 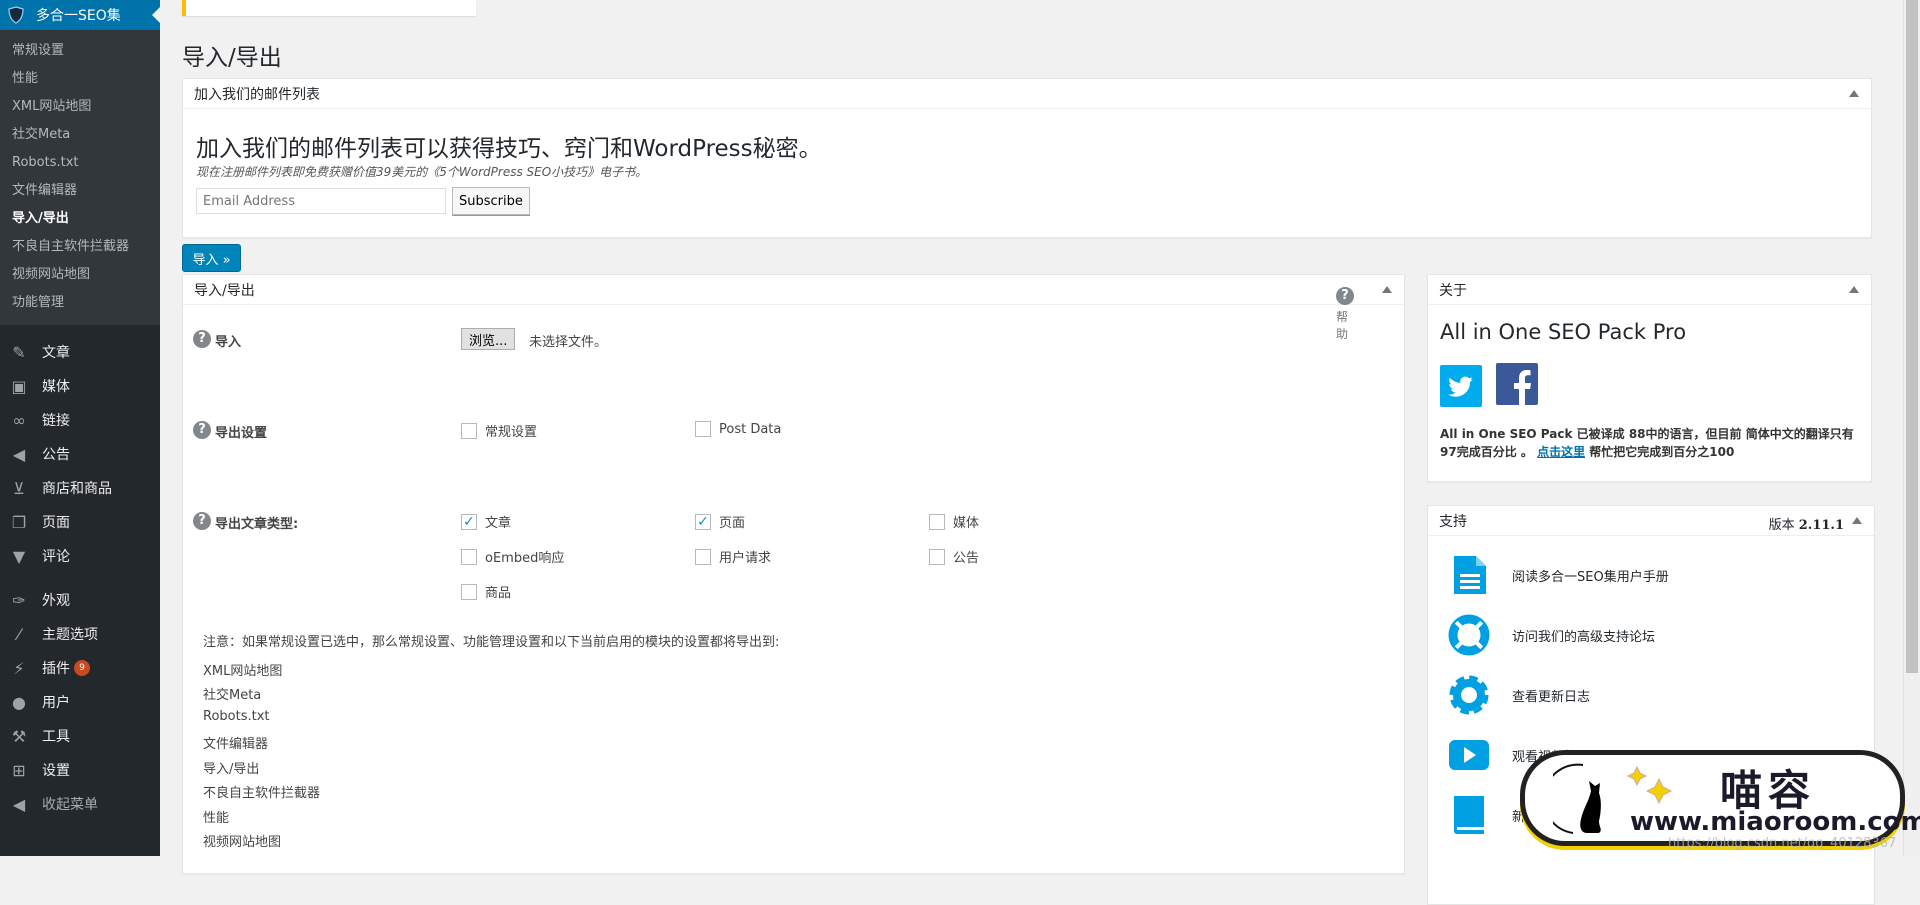 What do you see at coordinates (80, 420) in the screenshot?
I see `menu-links: ∞ 链接` at bounding box center [80, 420].